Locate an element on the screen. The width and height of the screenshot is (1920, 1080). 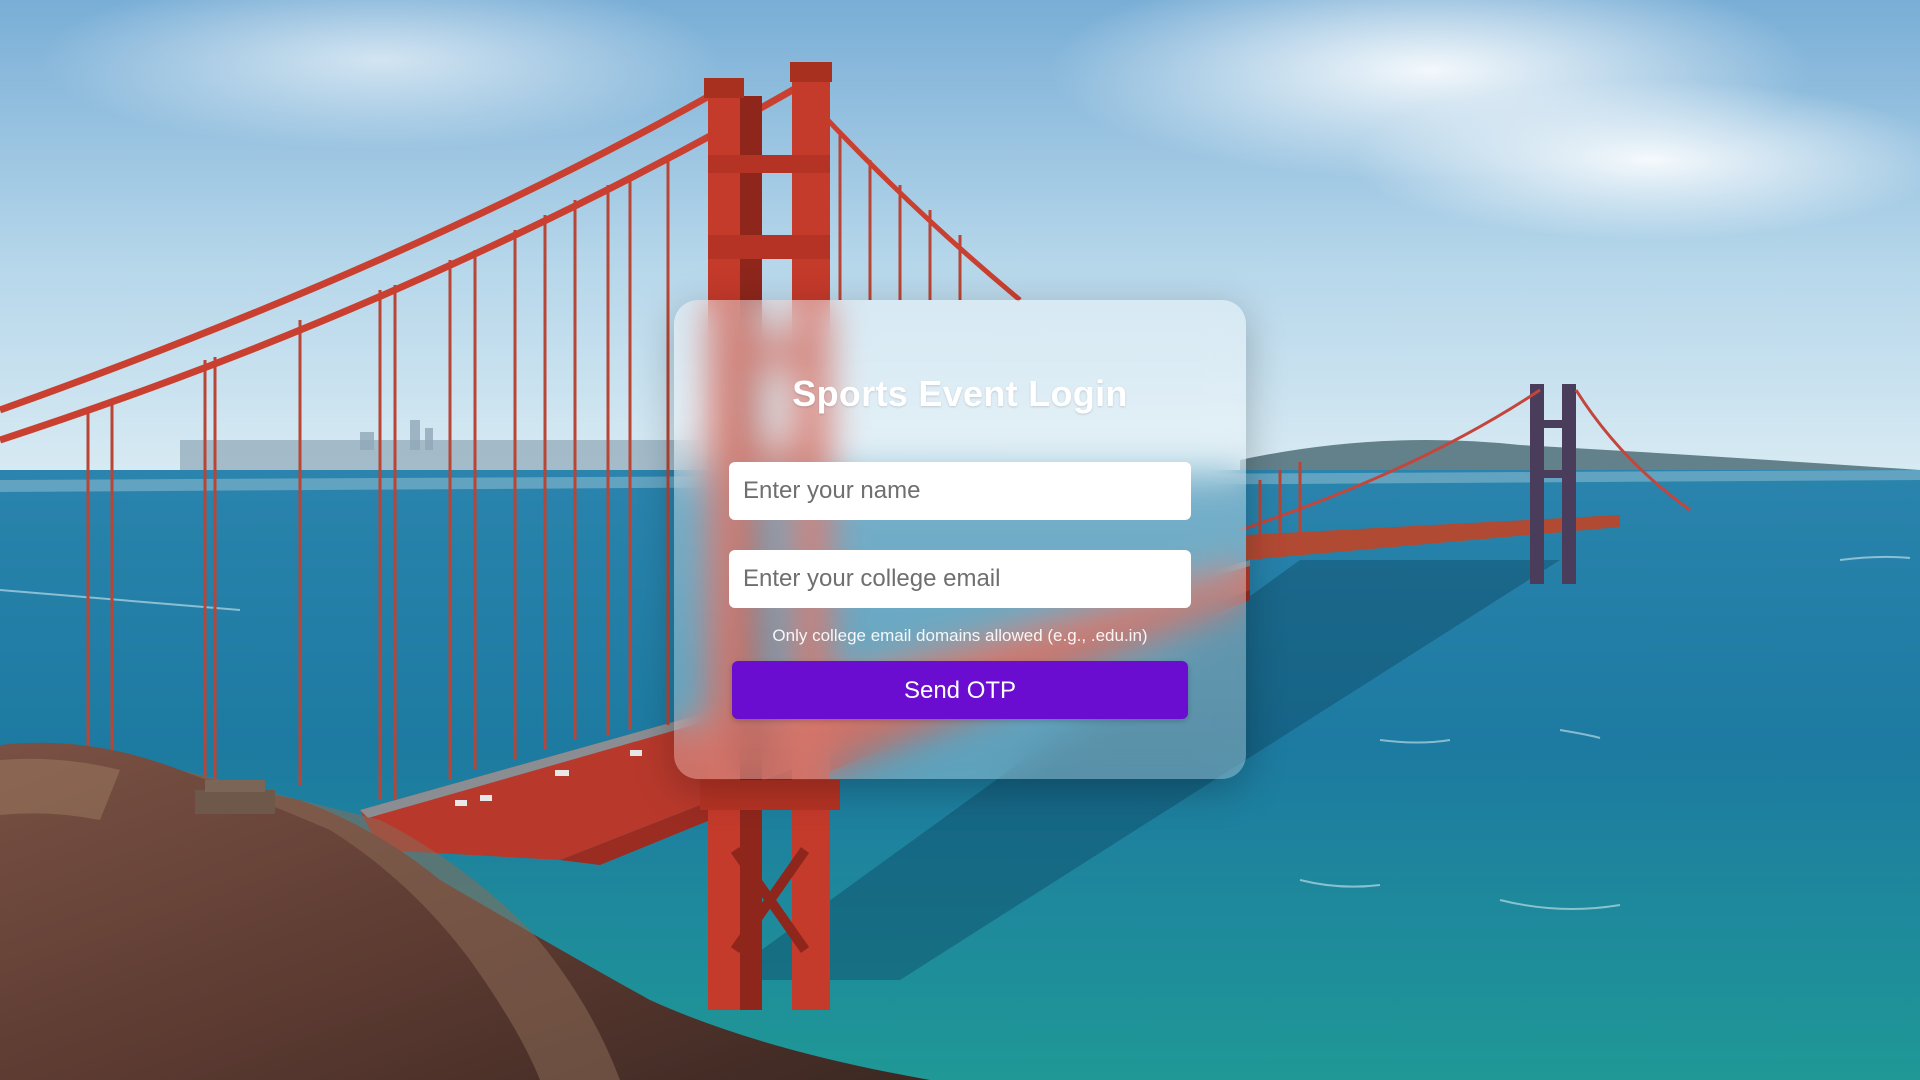
college-email-input is located at coordinates (960, 579).